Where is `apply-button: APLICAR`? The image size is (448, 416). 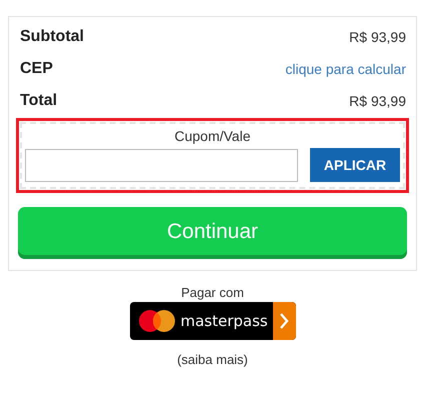 apply-button: APLICAR is located at coordinates (355, 165).